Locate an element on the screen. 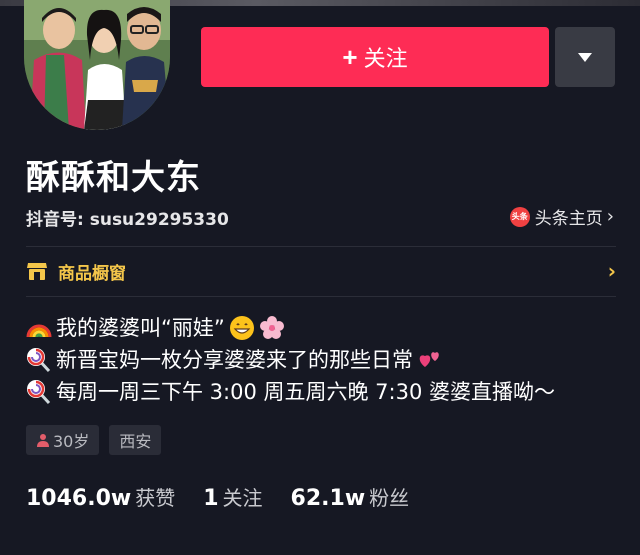 The height and width of the screenshot is (555, 640). bio-line-3: 每周一周三下午 3:00 周五周六晚 7:30 婆婆直播呦～ is located at coordinates (306, 392).